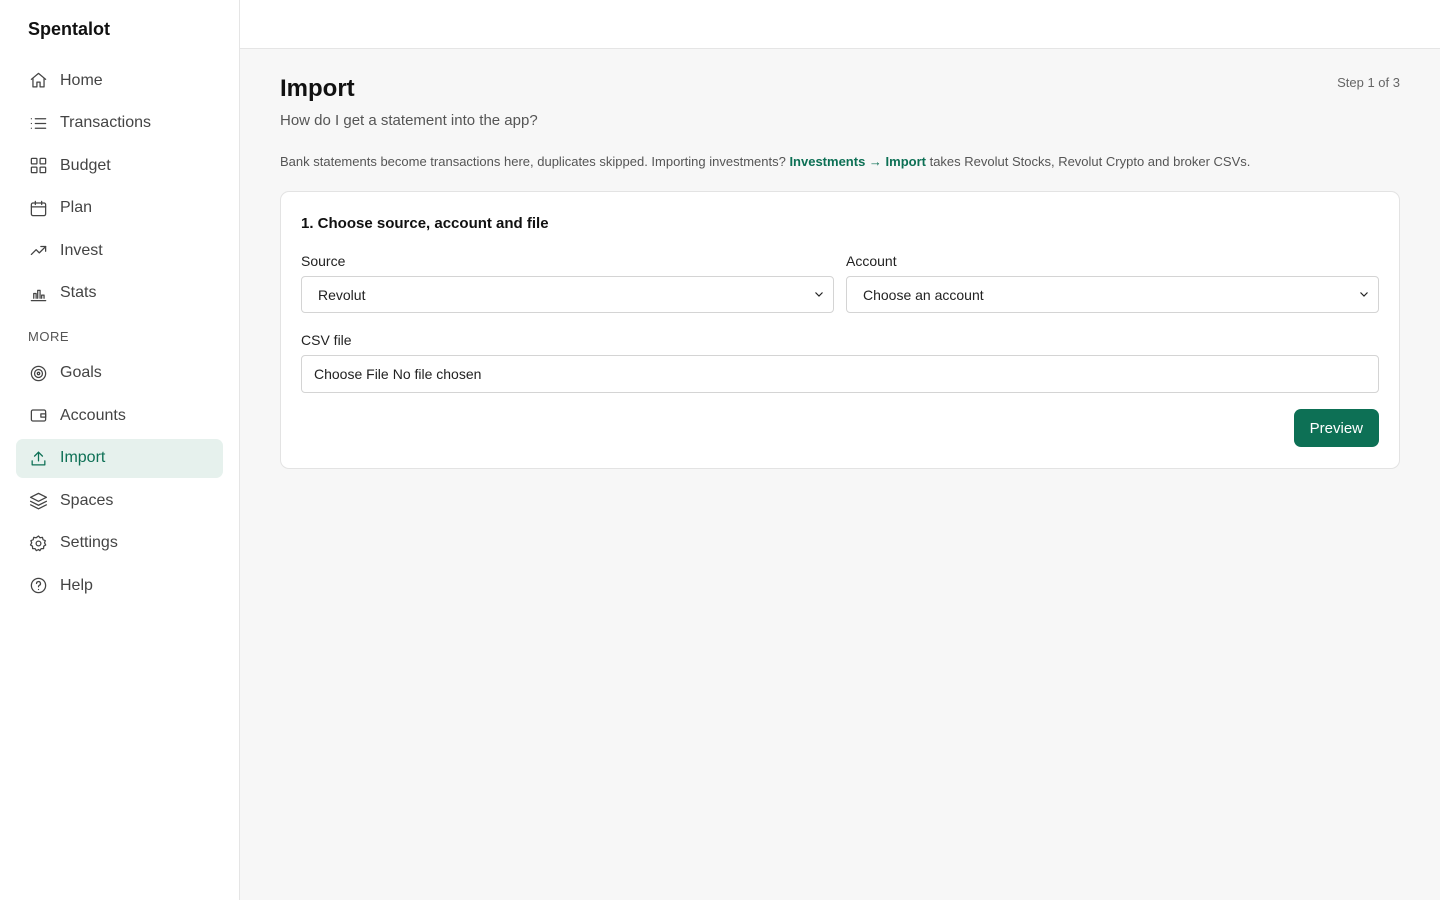 This screenshot has width=1440, height=900. Describe the element at coordinates (38, 458) in the screenshot. I see `upload-icon` at that location.